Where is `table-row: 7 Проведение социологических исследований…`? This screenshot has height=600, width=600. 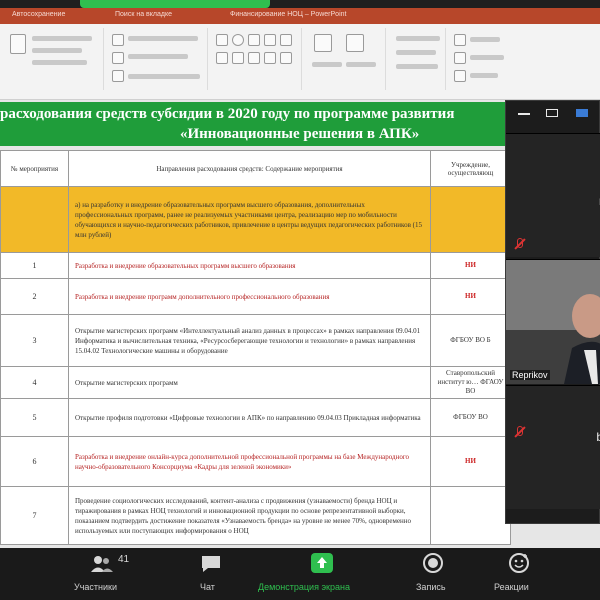 table-row: 7 Проведение социологических исследований… is located at coordinates (255, 515).